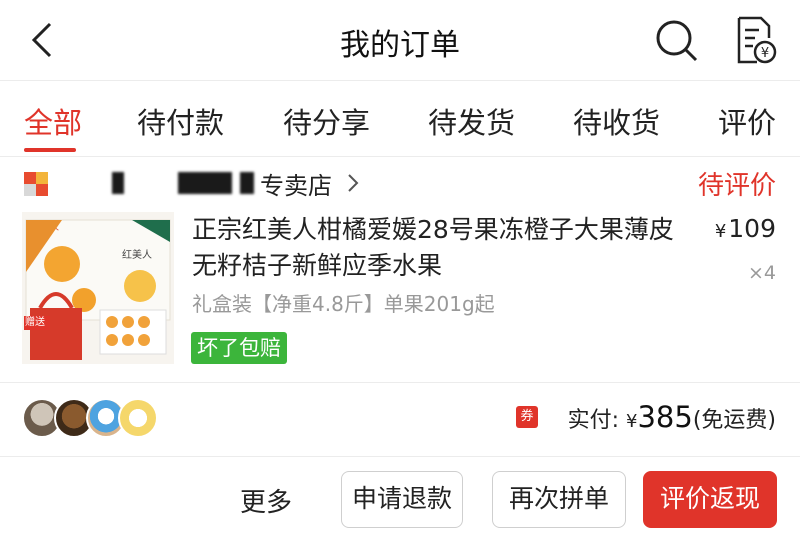 Image resolution: width=800 pixels, height=538 pixels. Describe the element at coordinates (92, 418) in the screenshot. I see `group-avatars` at that location.